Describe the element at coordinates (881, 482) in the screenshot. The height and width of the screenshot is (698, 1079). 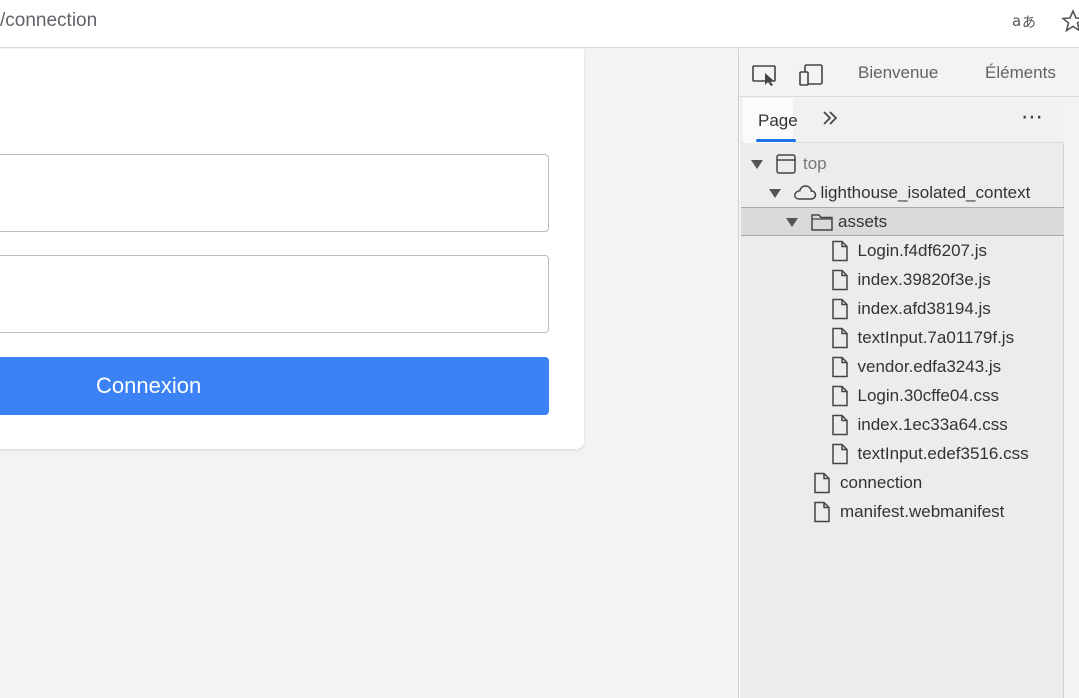
I see `tree-item-label: connection` at that location.